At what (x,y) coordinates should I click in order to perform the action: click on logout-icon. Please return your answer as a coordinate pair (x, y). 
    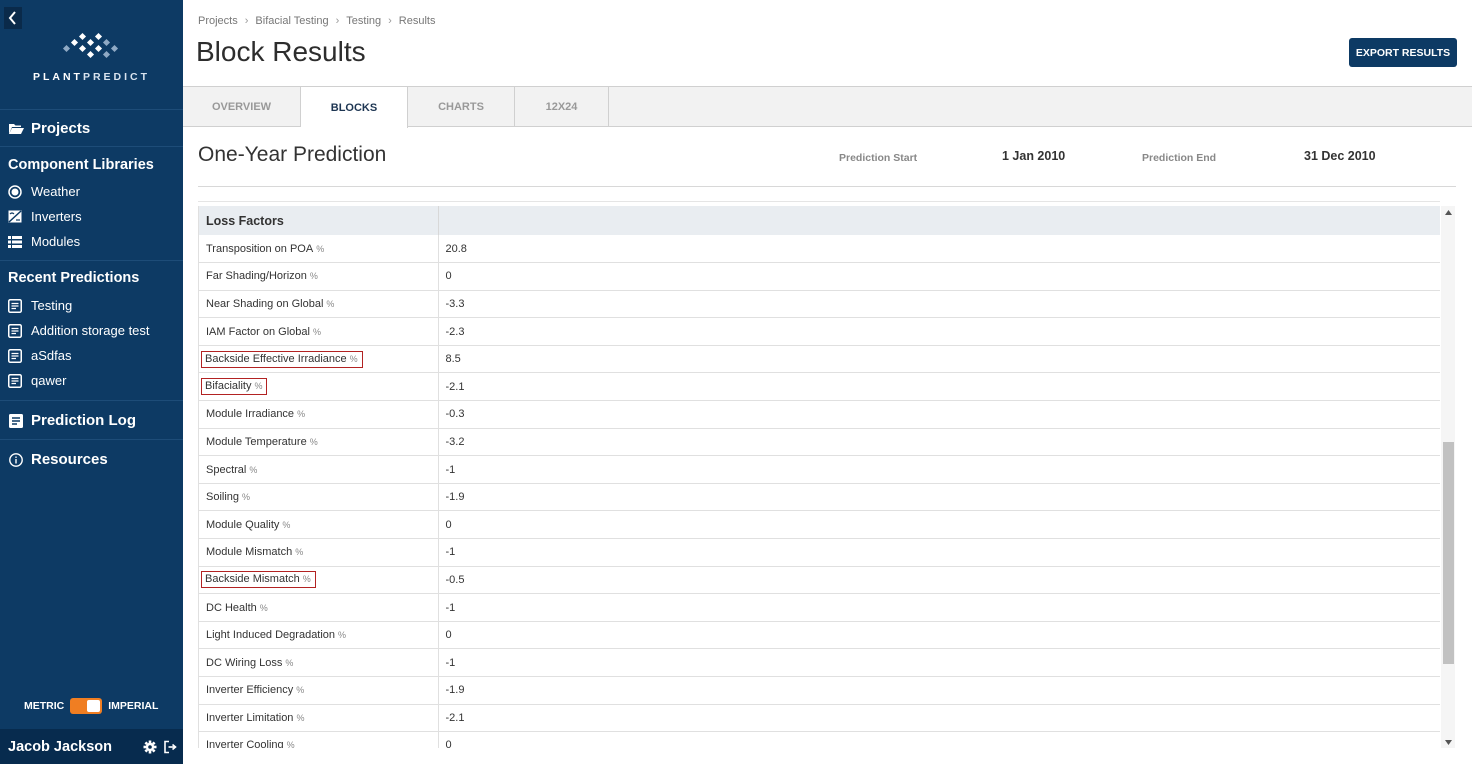
    Looking at the image, I should click on (170, 747).